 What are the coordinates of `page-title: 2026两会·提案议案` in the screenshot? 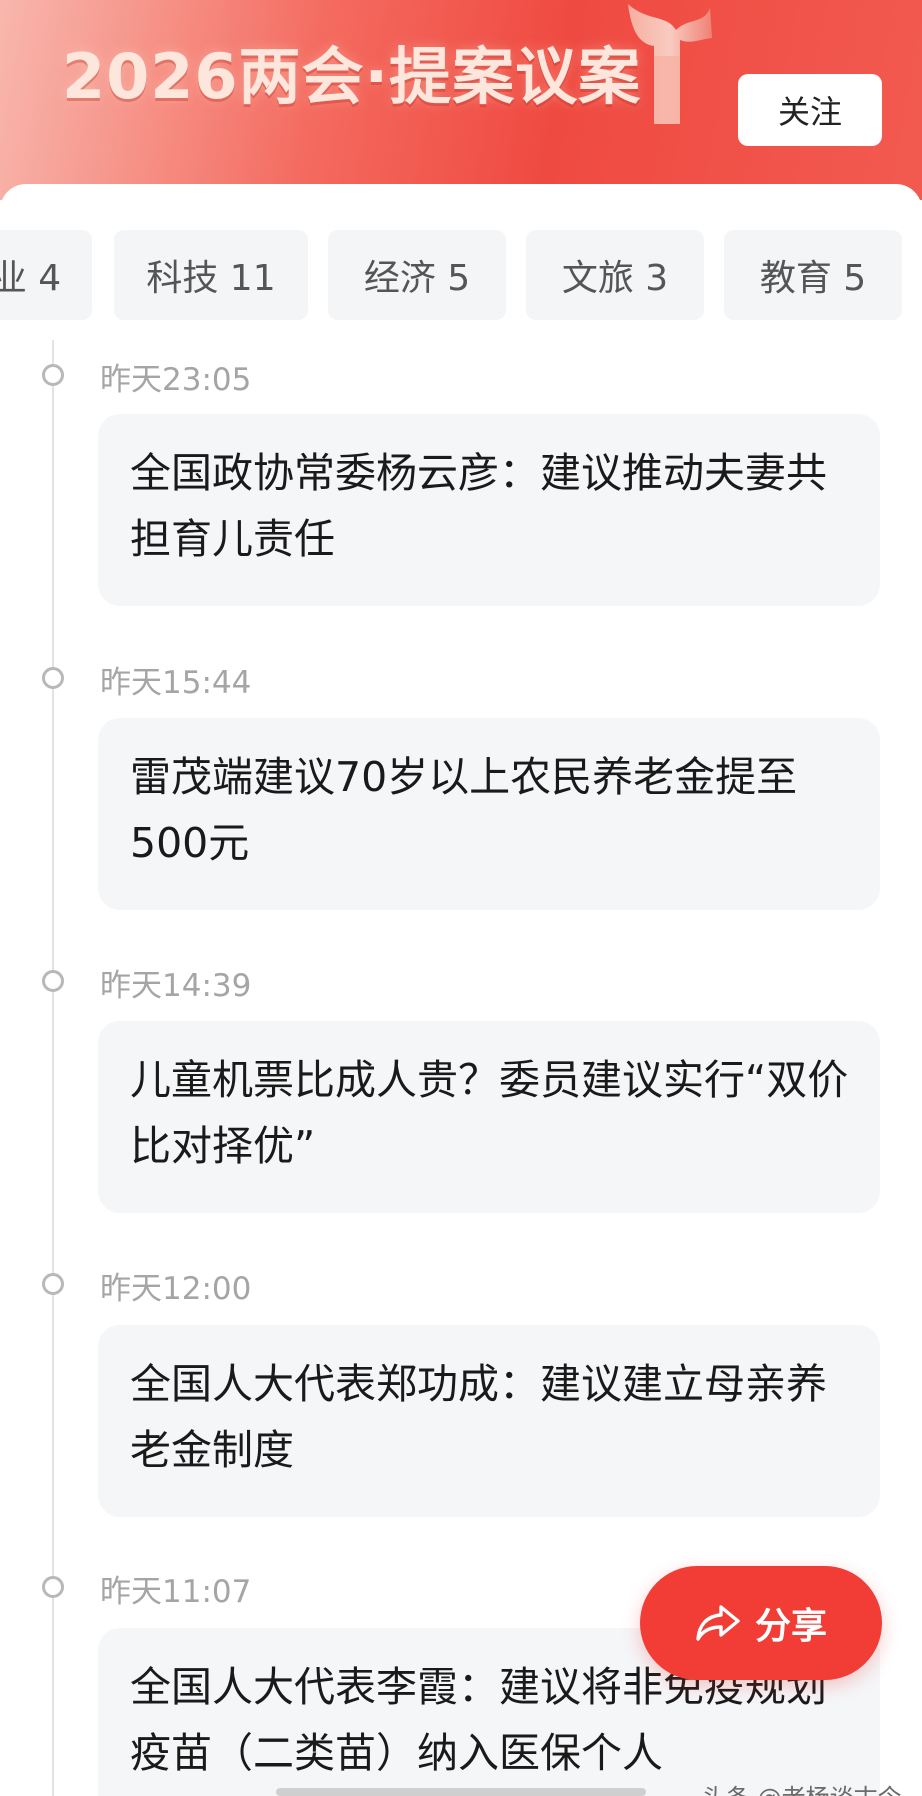 It's located at (352, 76).